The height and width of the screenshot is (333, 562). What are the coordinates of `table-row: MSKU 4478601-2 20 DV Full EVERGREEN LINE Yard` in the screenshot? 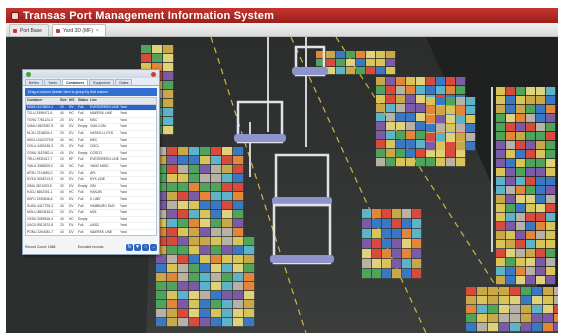 It's located at (91, 108).